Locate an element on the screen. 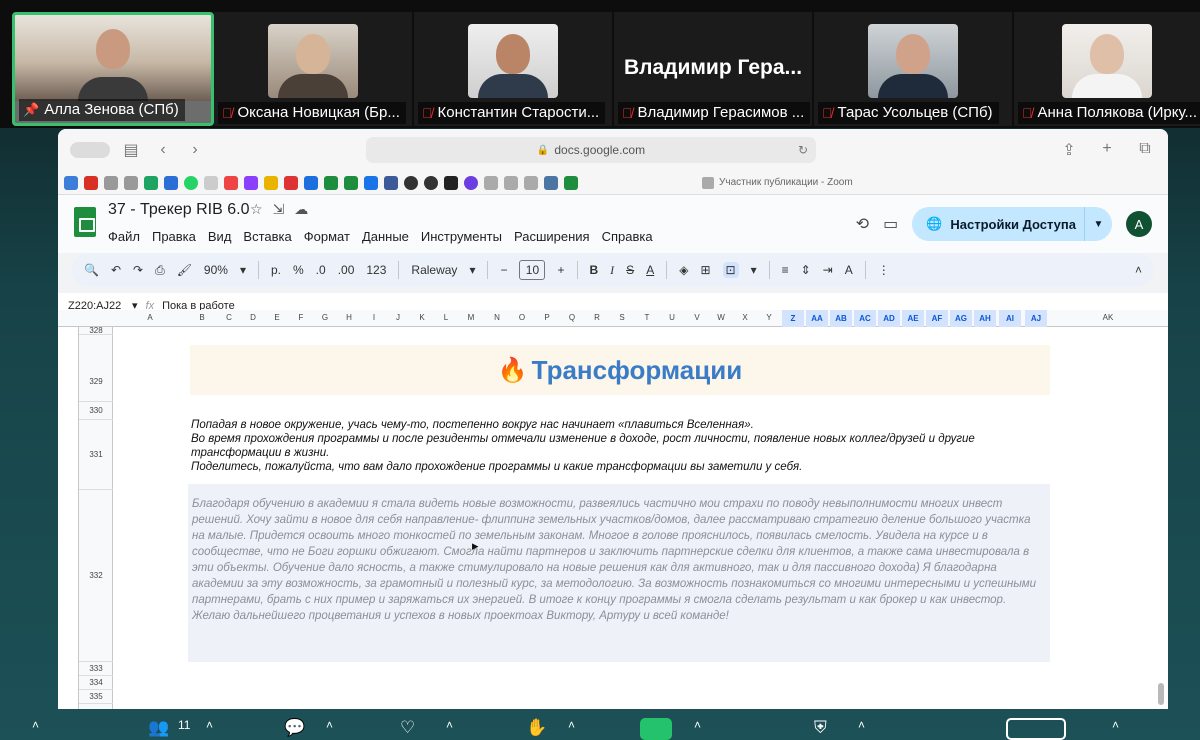 The width and height of the screenshot is (1200, 740). column-header: R is located at coordinates (597, 317).